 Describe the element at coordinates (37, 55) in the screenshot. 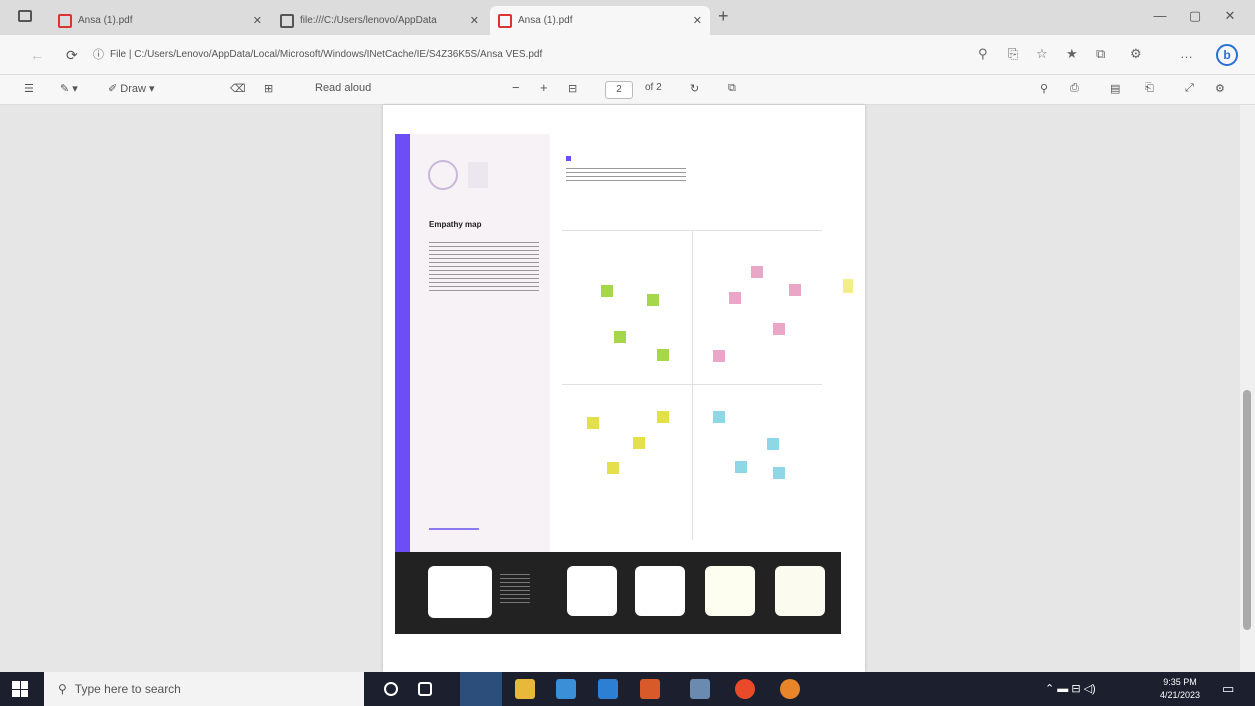

I see `back-icon: ←` at that location.